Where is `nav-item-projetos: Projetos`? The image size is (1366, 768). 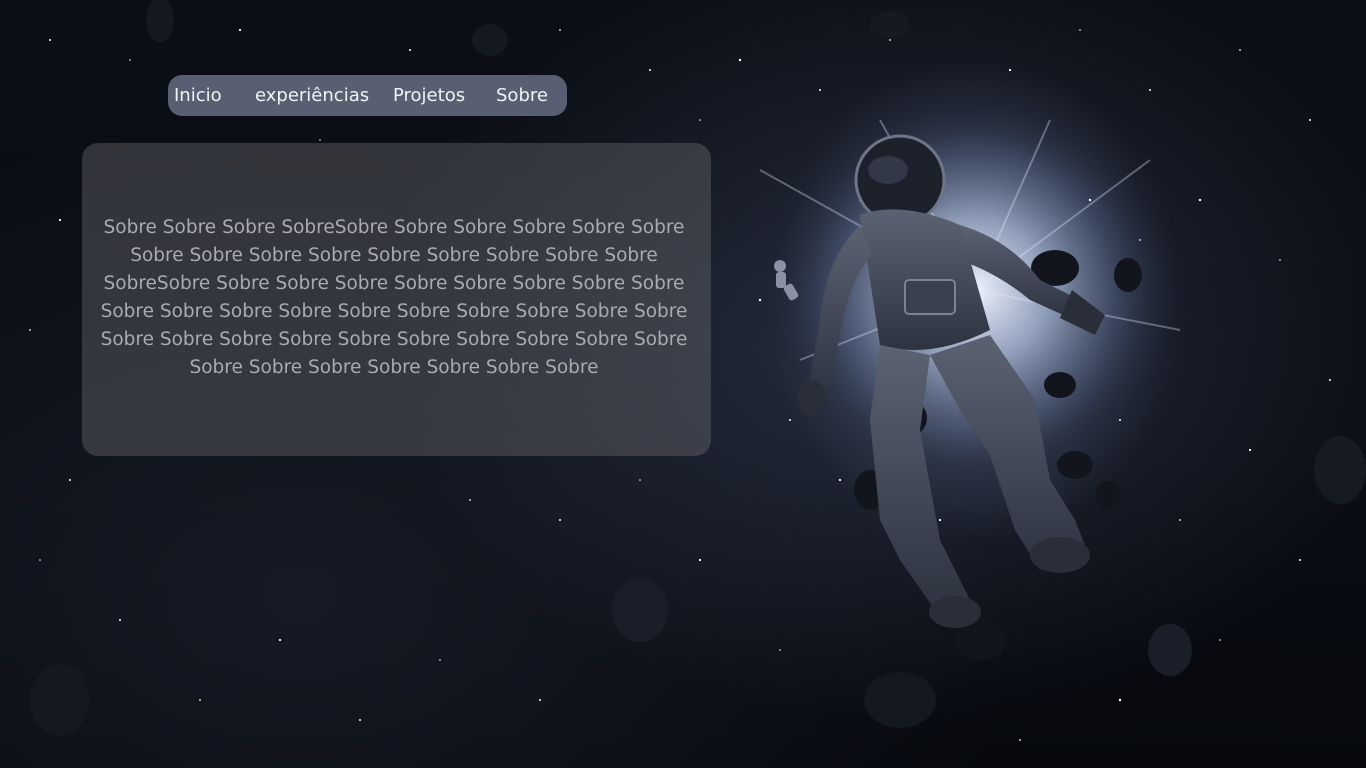
nav-item-projetos: Projetos is located at coordinates (429, 95).